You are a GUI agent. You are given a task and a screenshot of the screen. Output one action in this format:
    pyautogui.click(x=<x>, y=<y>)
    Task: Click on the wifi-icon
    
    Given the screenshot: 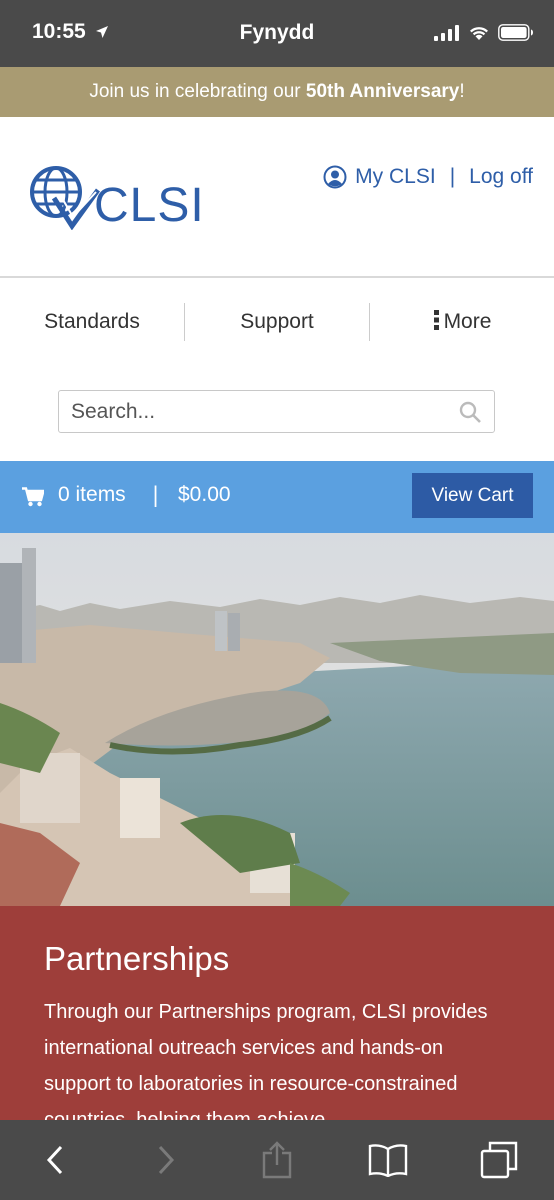 What is the action you would take?
    pyautogui.click(x=479, y=33)
    